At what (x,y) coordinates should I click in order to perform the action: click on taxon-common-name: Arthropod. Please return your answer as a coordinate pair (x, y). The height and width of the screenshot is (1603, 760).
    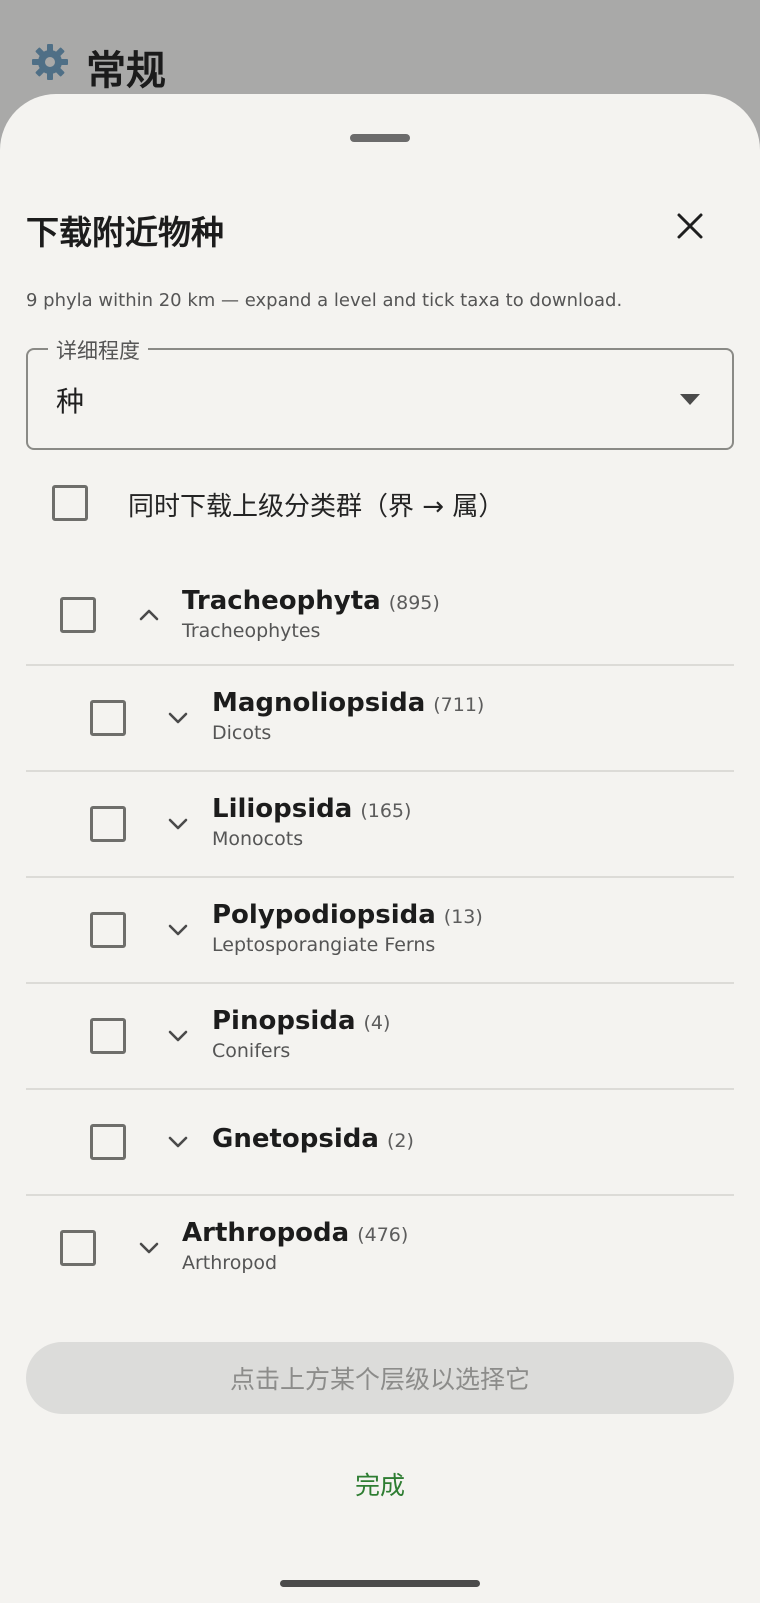
    Looking at the image, I should click on (230, 1263).